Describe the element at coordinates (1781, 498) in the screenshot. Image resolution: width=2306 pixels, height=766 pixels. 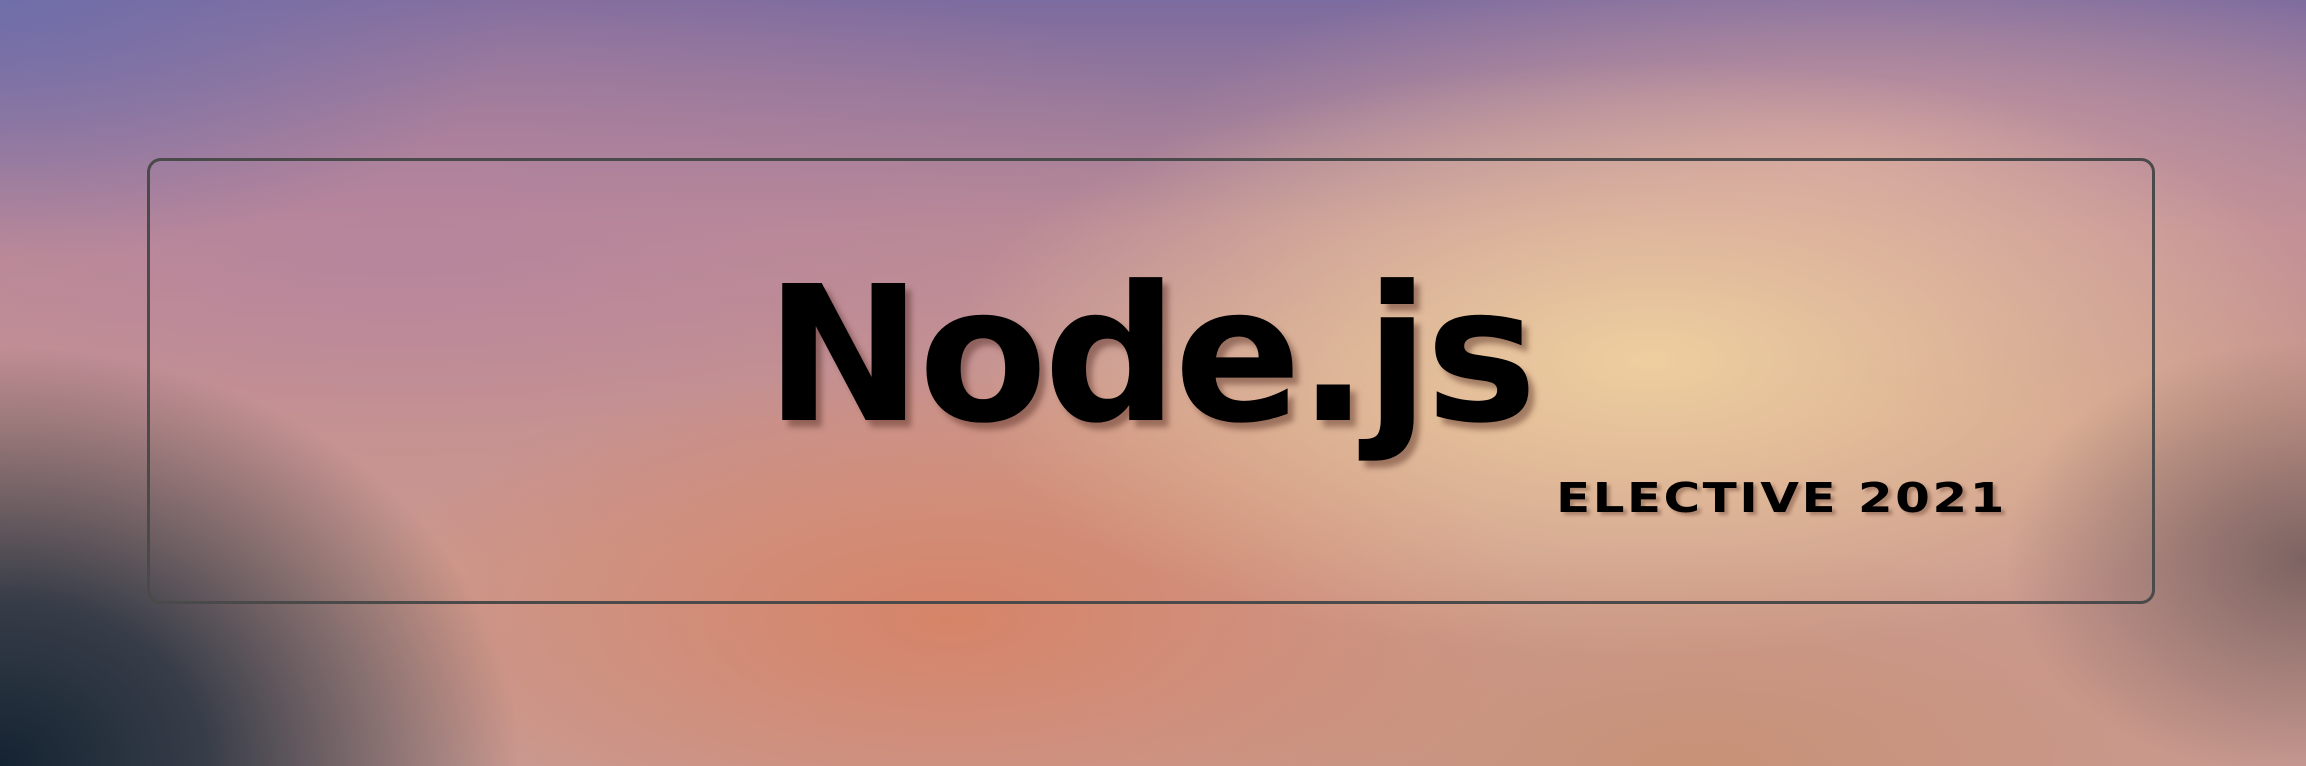
I see `banner-subtitle: ELECTIVE 2021` at that location.